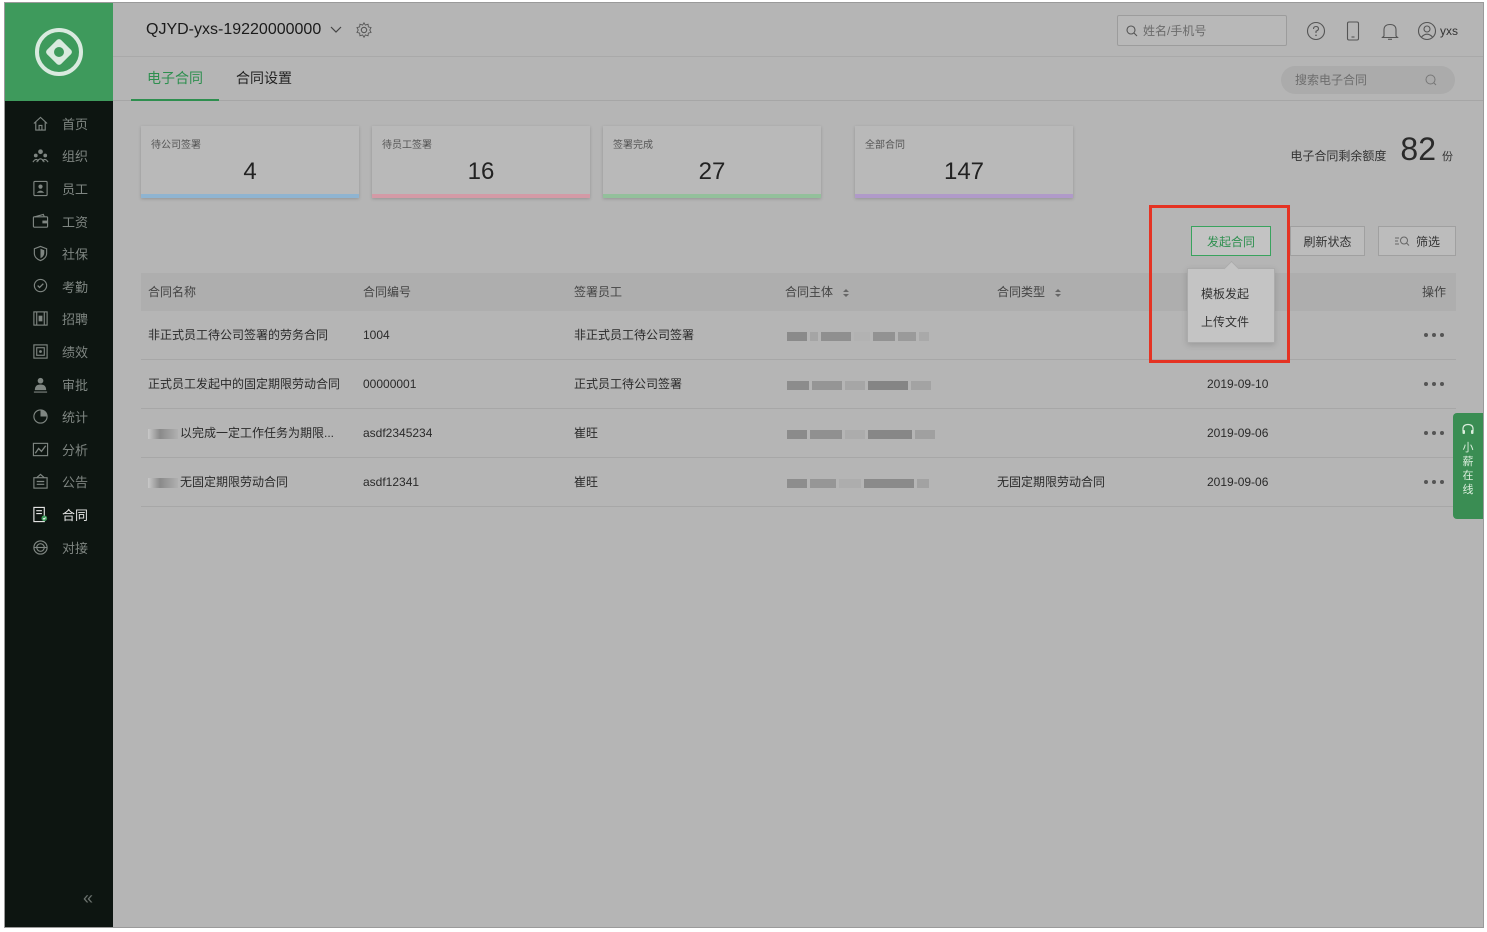 This screenshot has height=932, width=1487. I want to click on stat-card-pending-employee: 待员工签署 16, so click(481, 162).